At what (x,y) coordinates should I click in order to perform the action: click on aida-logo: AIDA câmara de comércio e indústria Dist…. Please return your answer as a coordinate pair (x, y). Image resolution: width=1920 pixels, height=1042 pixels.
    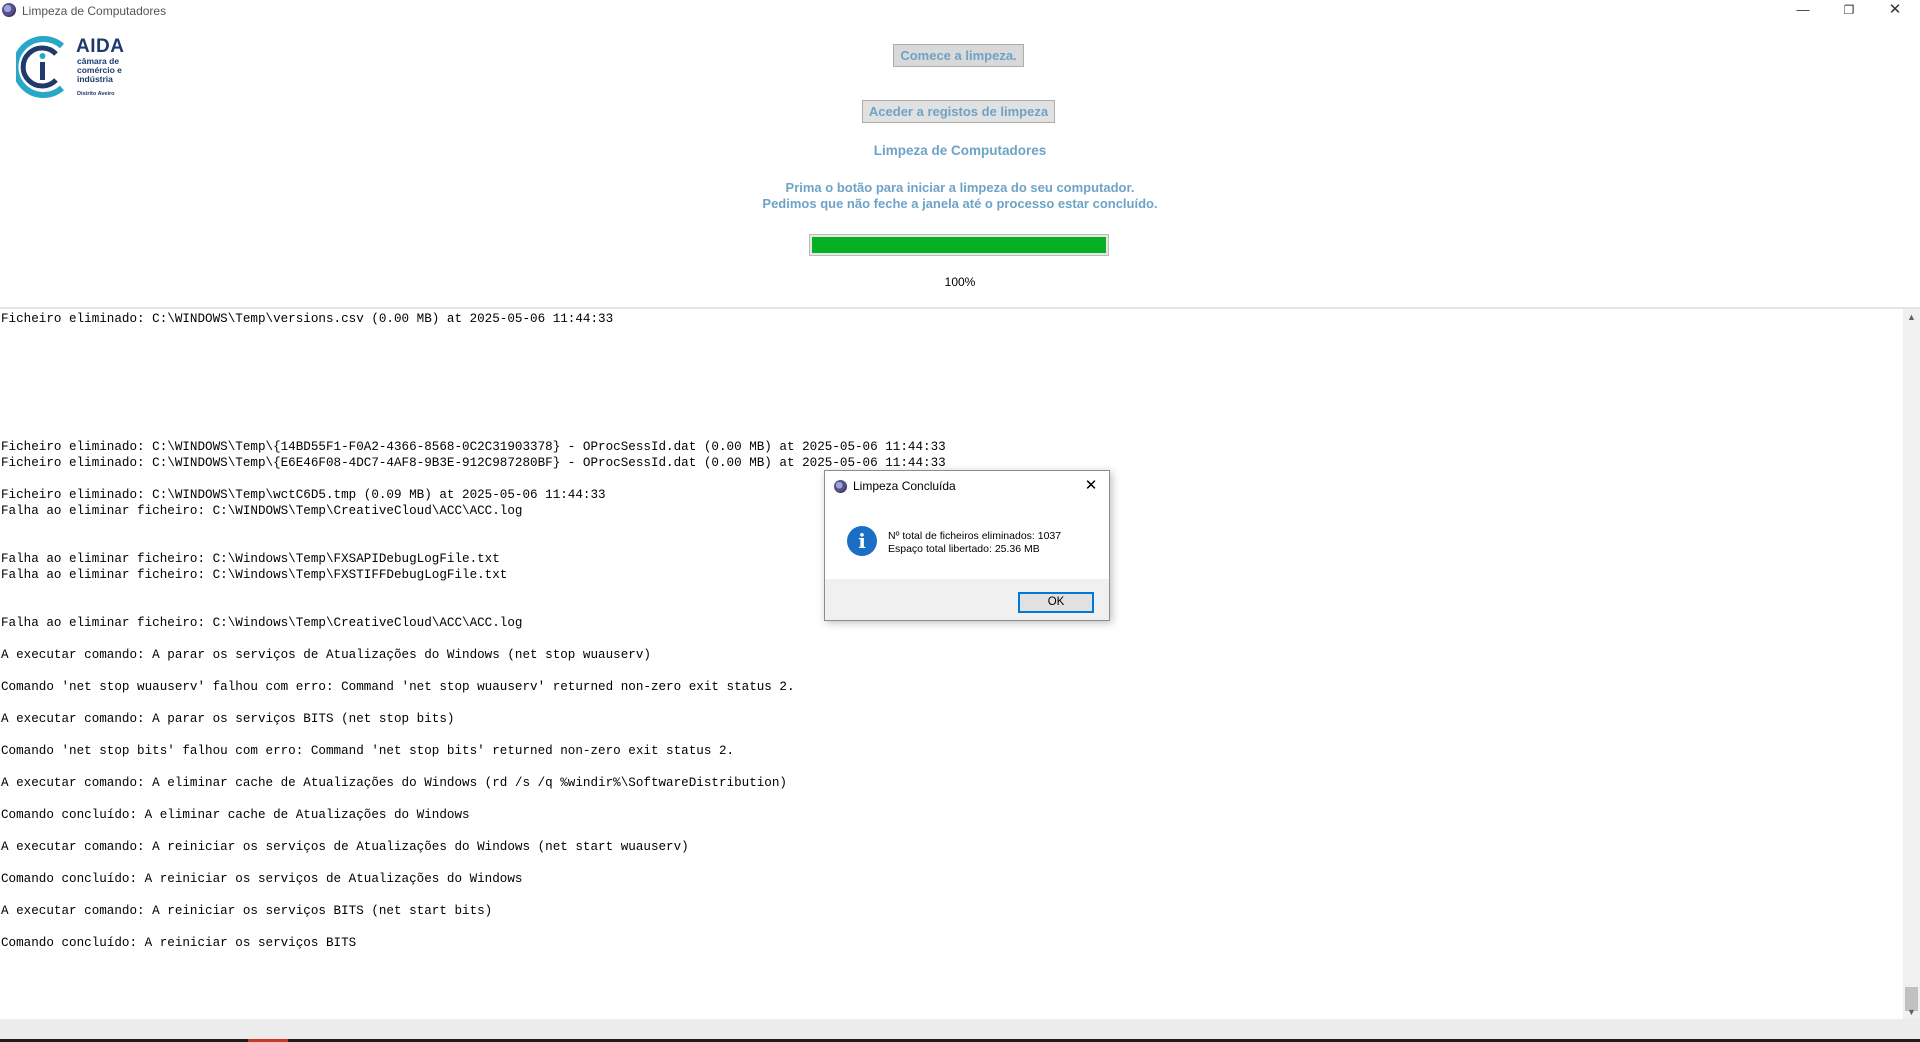
    Looking at the image, I should click on (76, 68).